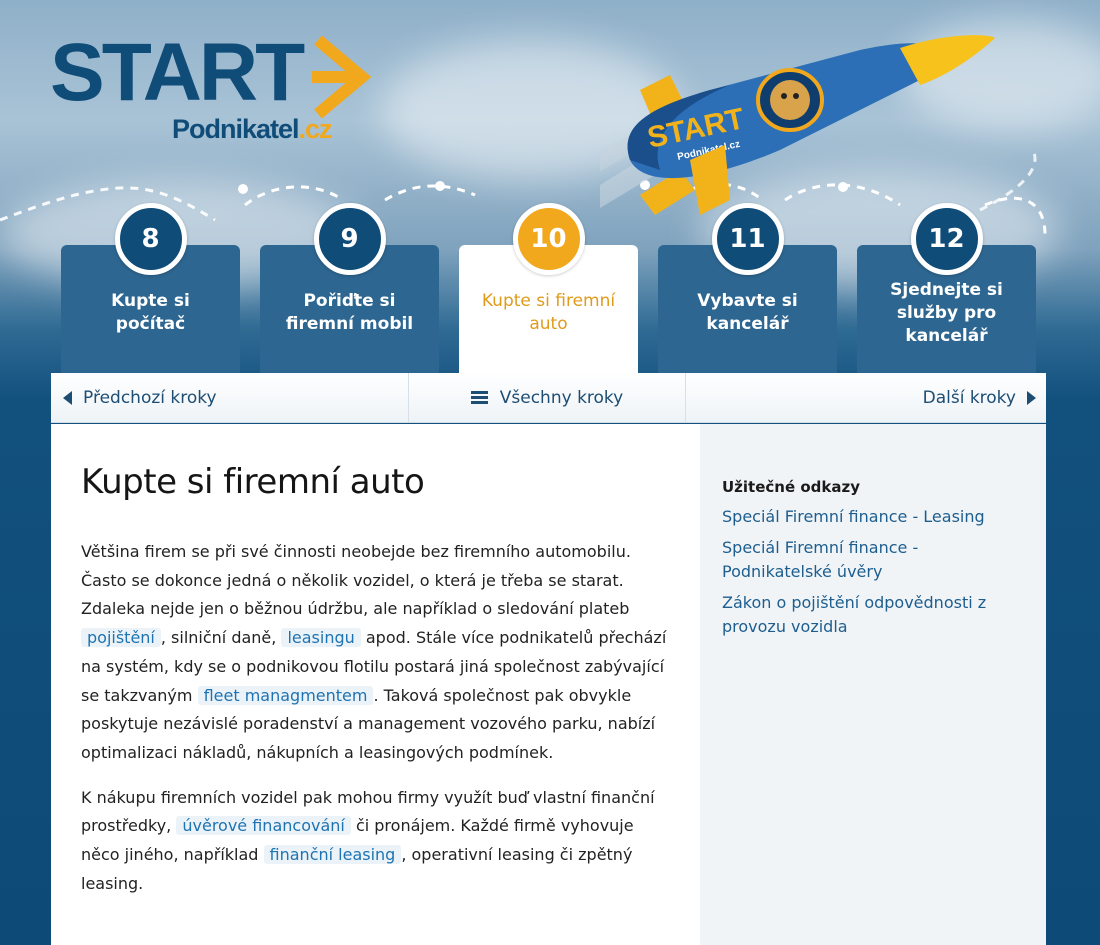  What do you see at coordinates (253, 482) in the screenshot?
I see `article-title: Kupte si firemní auto` at bounding box center [253, 482].